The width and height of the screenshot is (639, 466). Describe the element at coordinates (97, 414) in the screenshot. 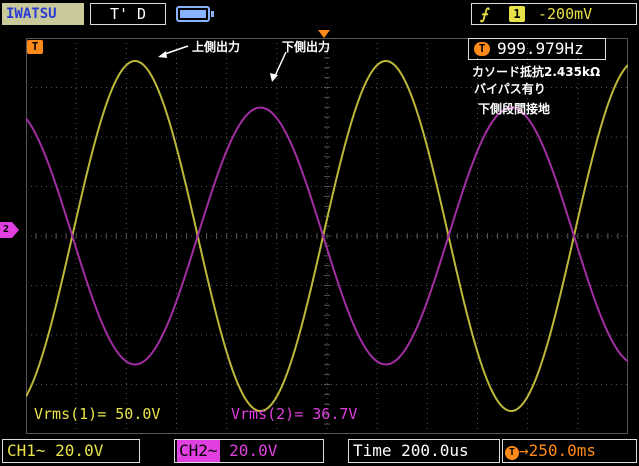

I see `vrms-ch1: Vrms(1)= 50.0V` at that location.